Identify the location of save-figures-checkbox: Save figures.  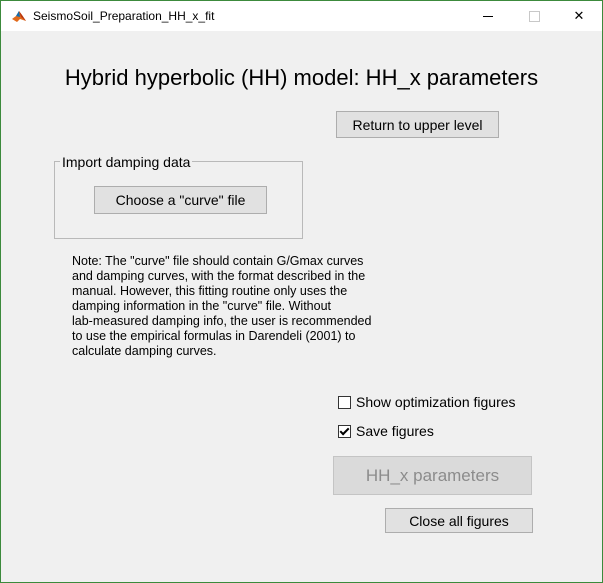
(386, 431).